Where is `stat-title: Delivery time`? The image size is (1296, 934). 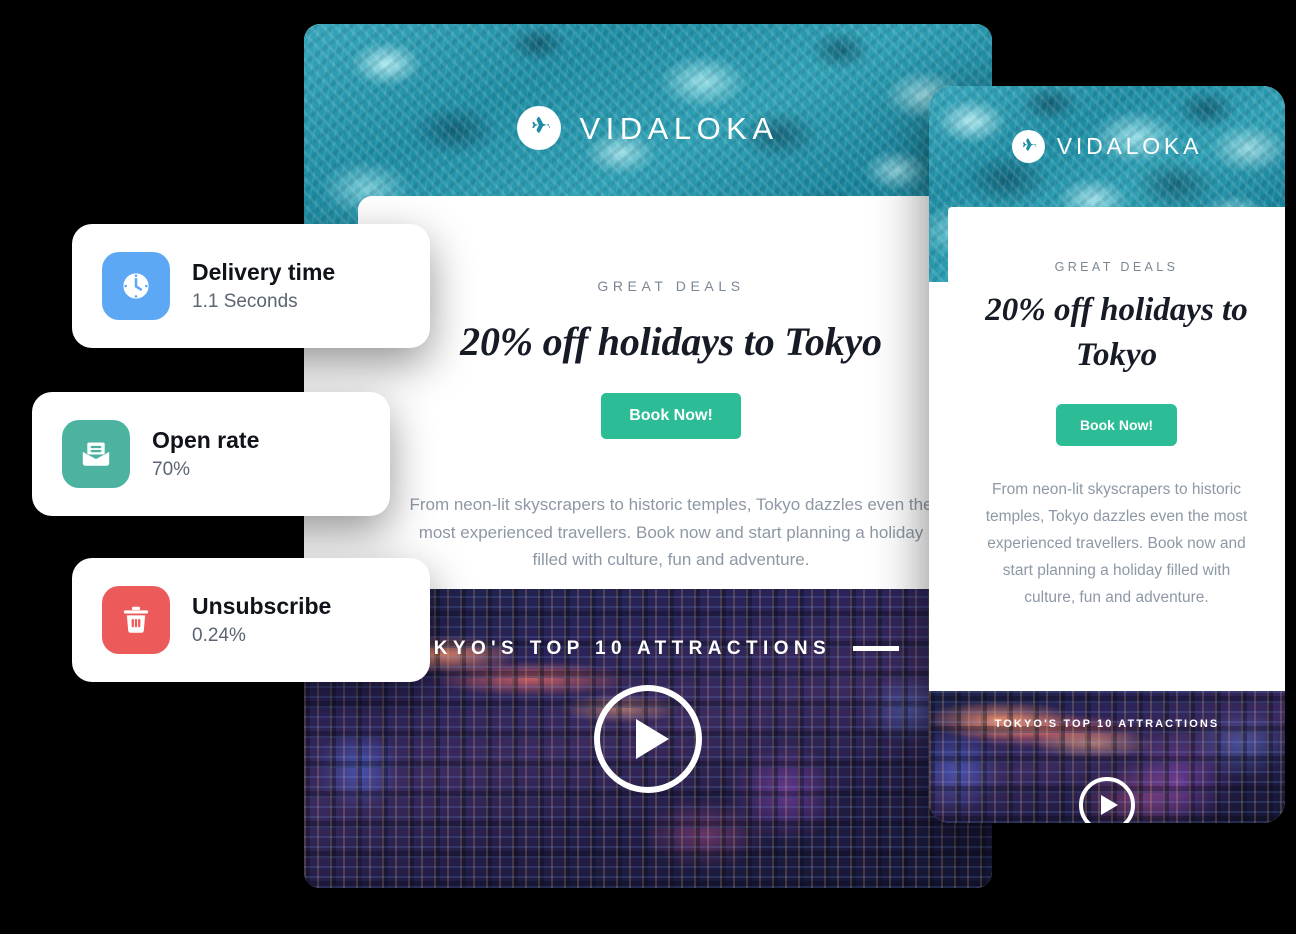 stat-title: Delivery time is located at coordinates (264, 271).